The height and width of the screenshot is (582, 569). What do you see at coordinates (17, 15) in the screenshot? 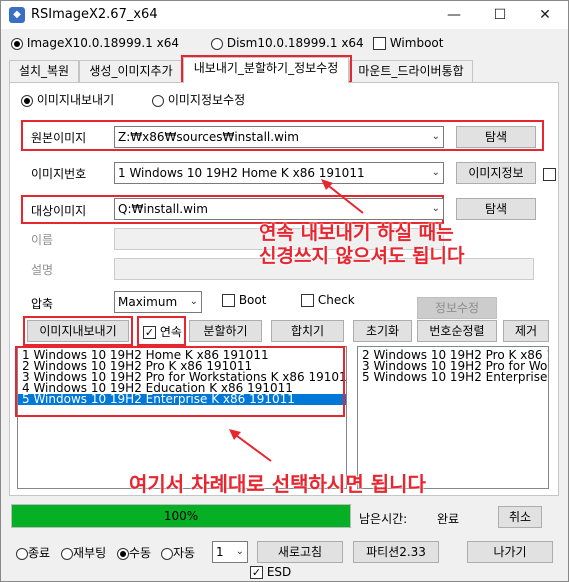
I see `app-icon: ◆` at bounding box center [17, 15].